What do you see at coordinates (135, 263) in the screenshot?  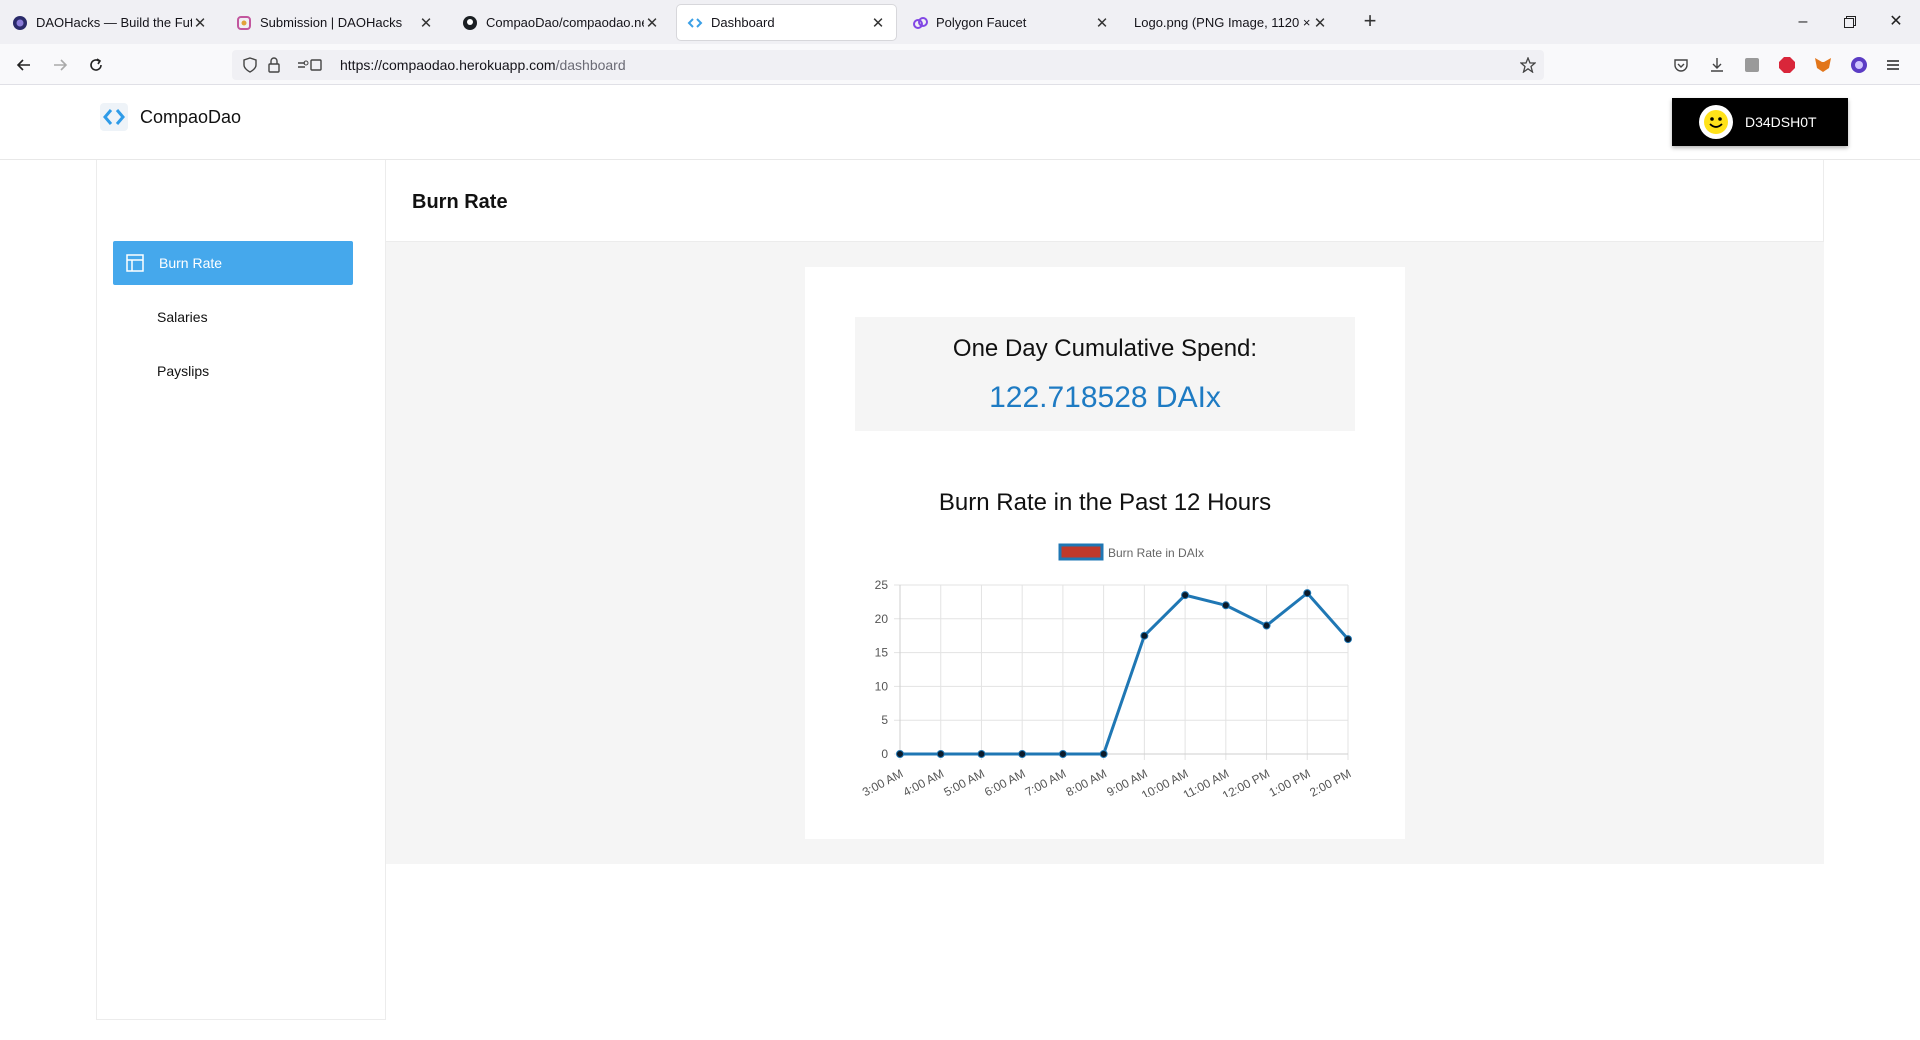 I see `layout-icon` at bounding box center [135, 263].